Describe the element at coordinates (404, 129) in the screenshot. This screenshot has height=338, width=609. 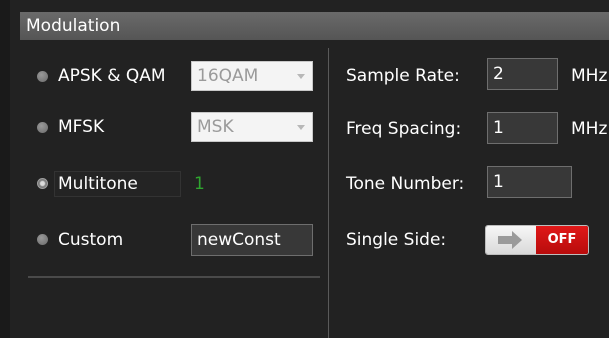
I see `freq-spacing-label: Freq Spacing:` at that location.